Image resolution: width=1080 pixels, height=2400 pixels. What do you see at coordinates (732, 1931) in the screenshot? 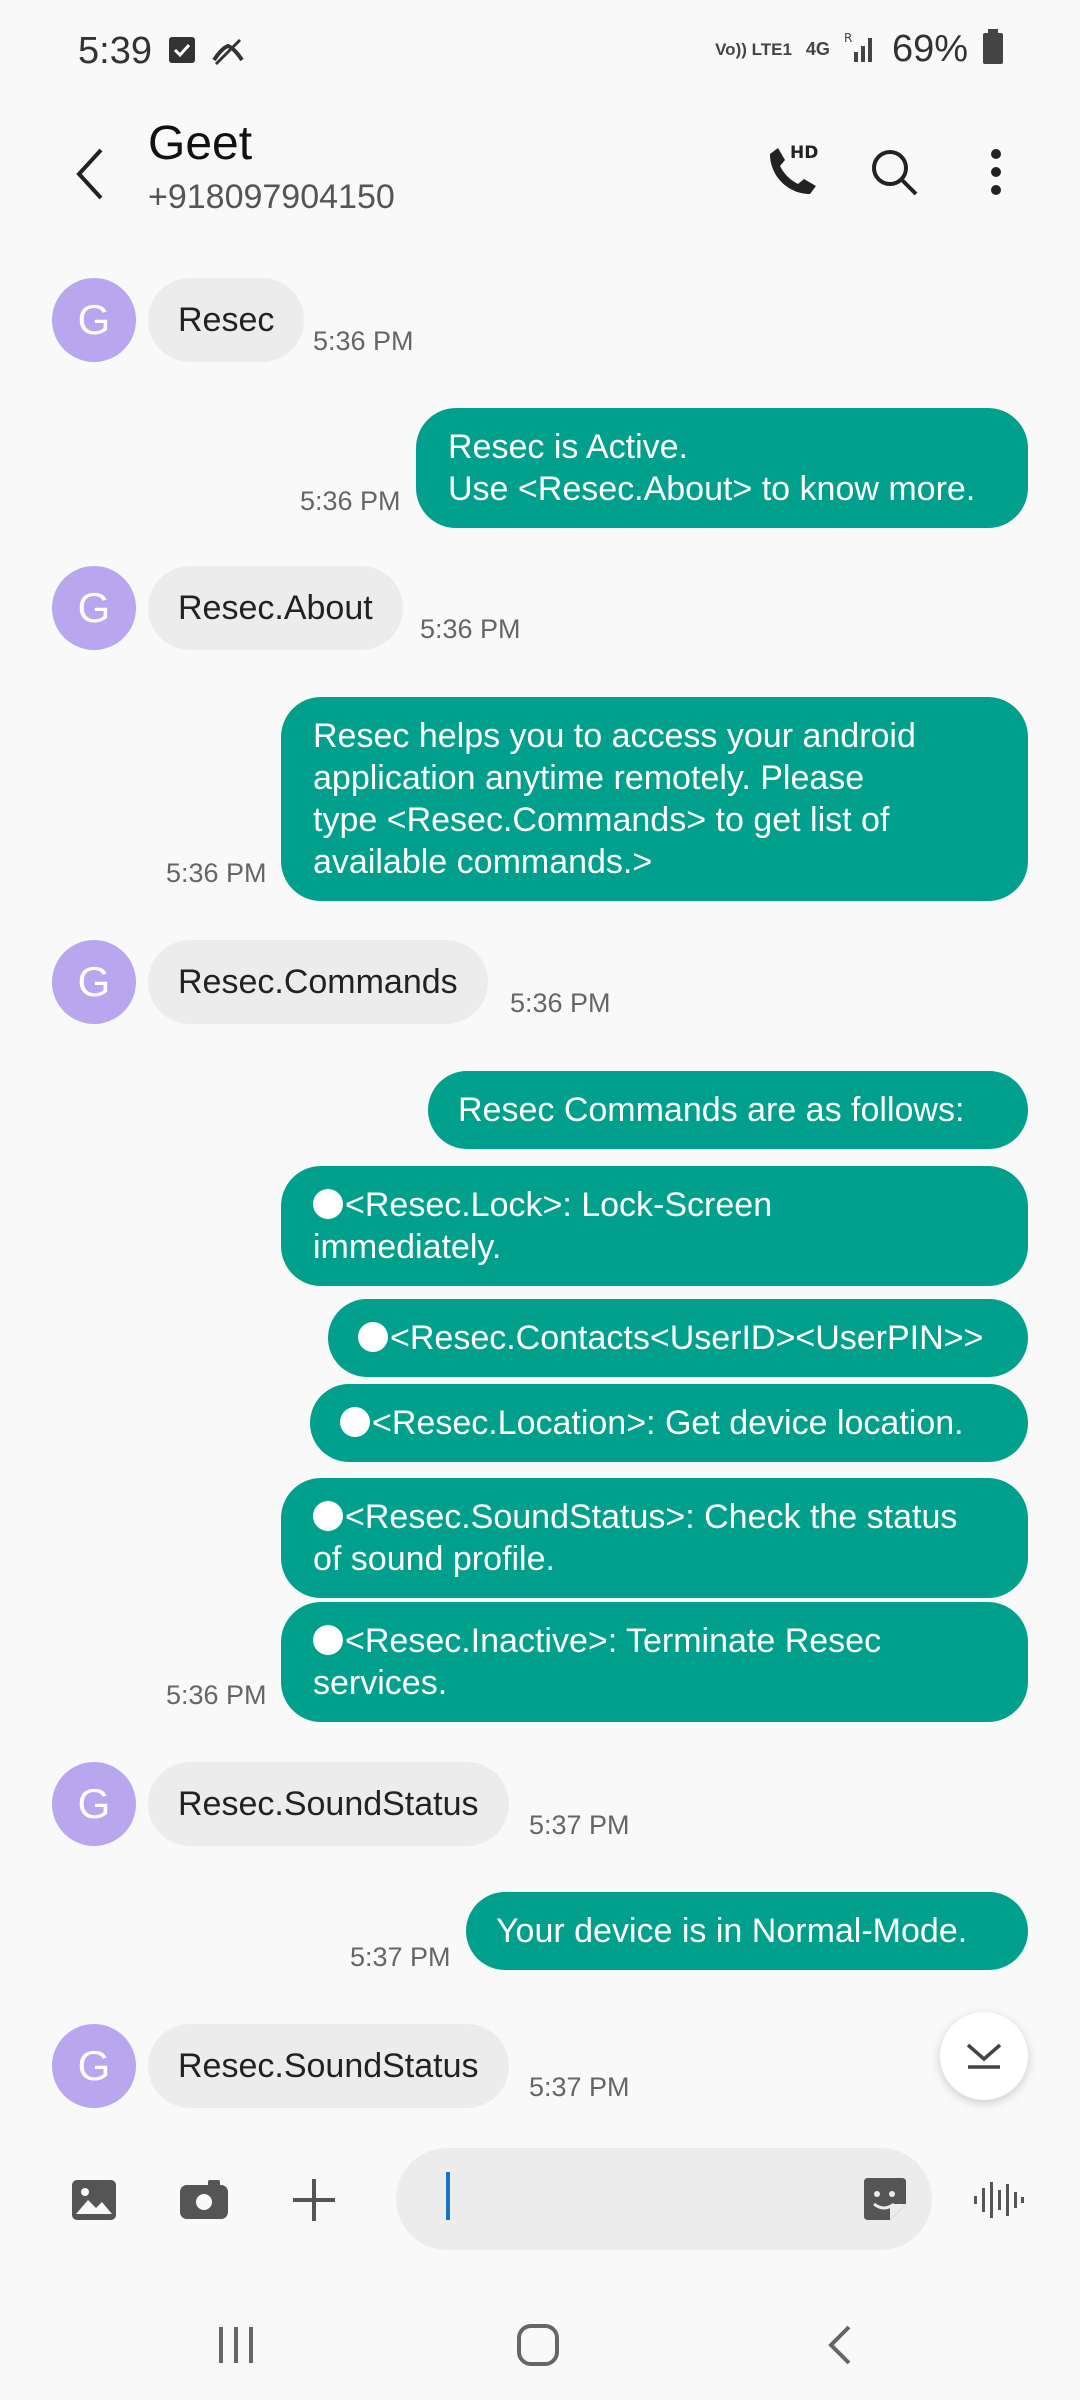
I see `message-line: Your device is in Normal-Mode.` at bounding box center [732, 1931].